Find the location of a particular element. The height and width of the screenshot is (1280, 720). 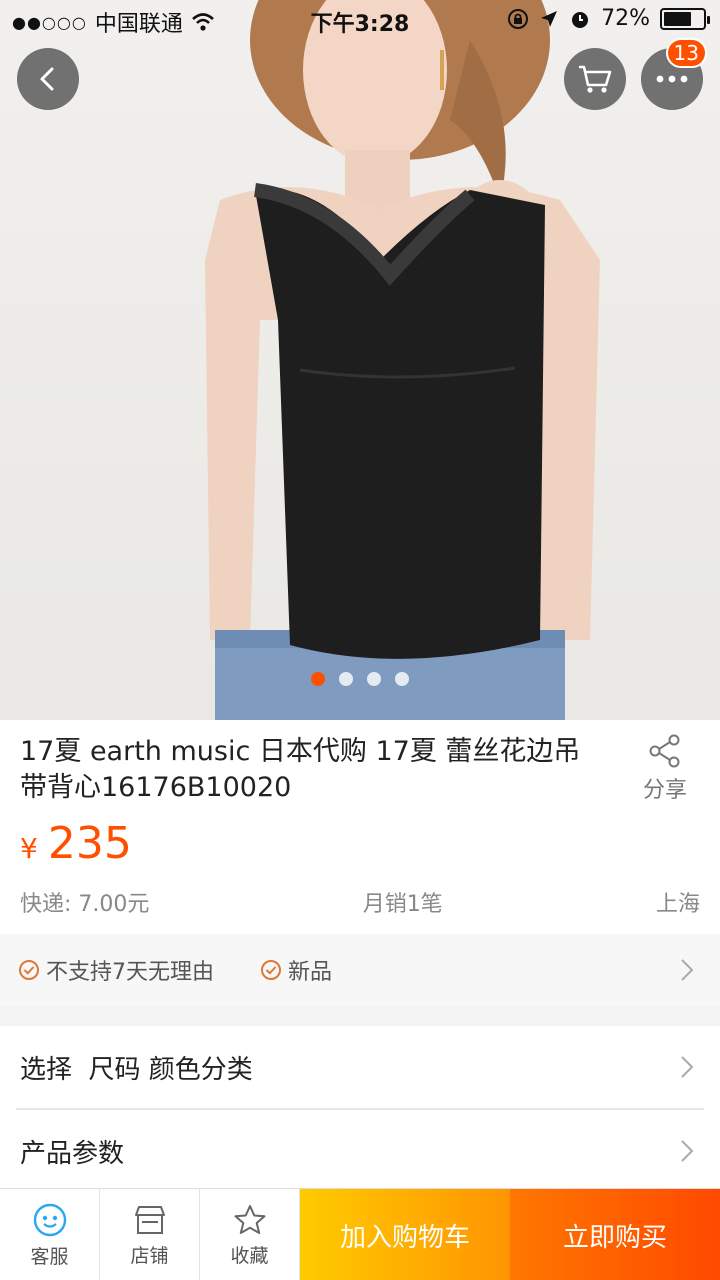

cart-button is located at coordinates (595, 79).